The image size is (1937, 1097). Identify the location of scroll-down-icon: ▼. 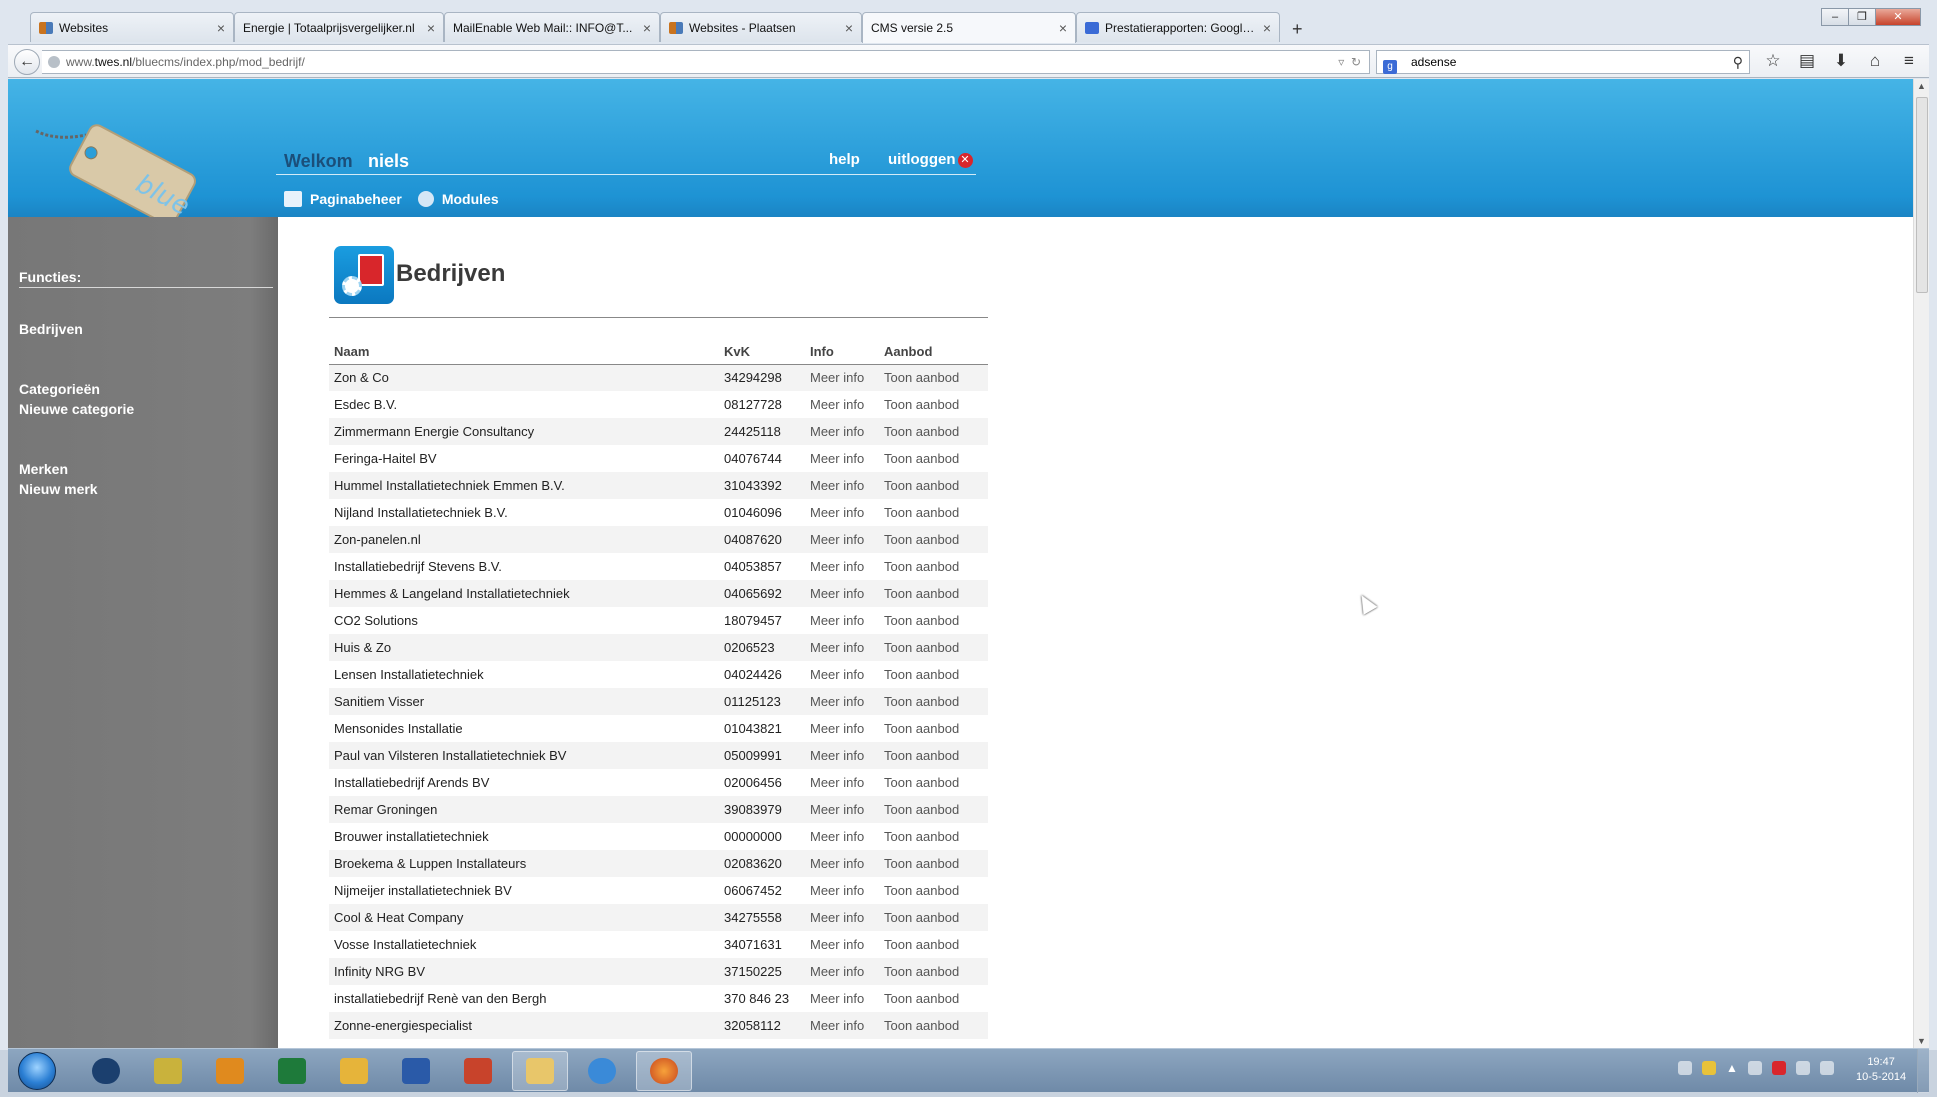
(1921, 1041).